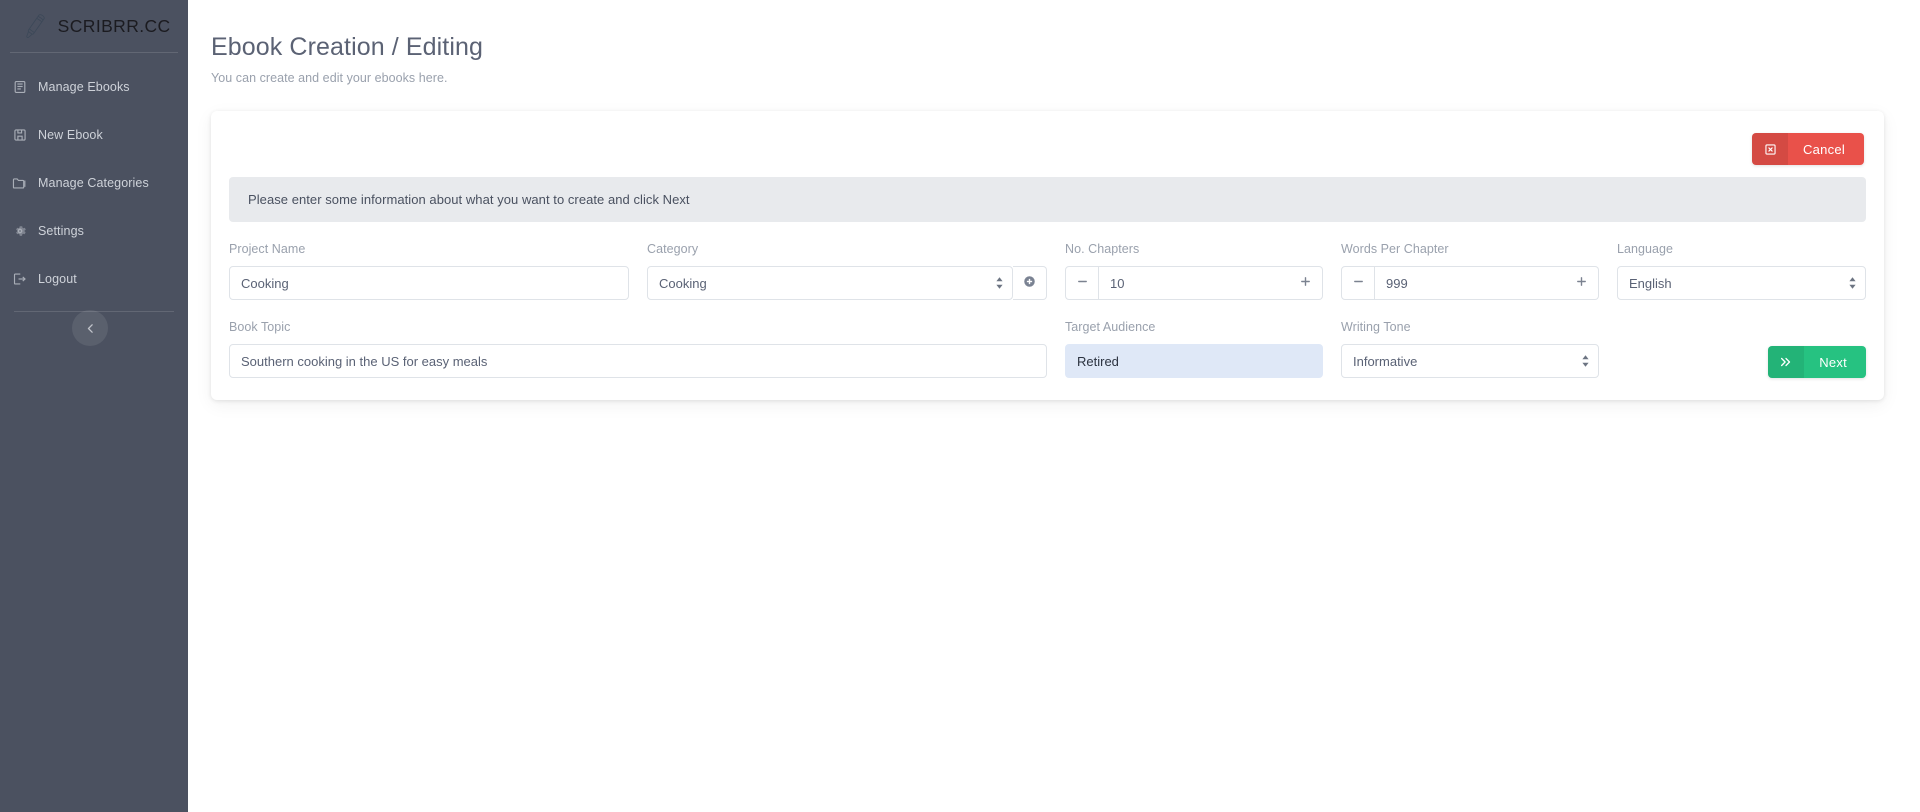  I want to click on next-button: Next, so click(1817, 362).